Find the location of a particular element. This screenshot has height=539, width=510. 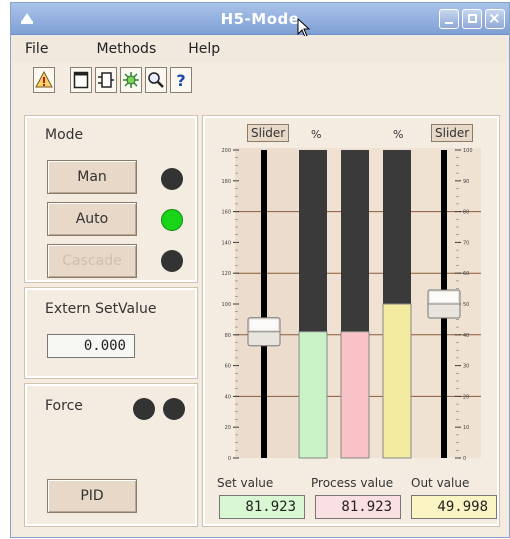

mode-panel: Mode Man Auto Cascade is located at coordinates (111, 199).